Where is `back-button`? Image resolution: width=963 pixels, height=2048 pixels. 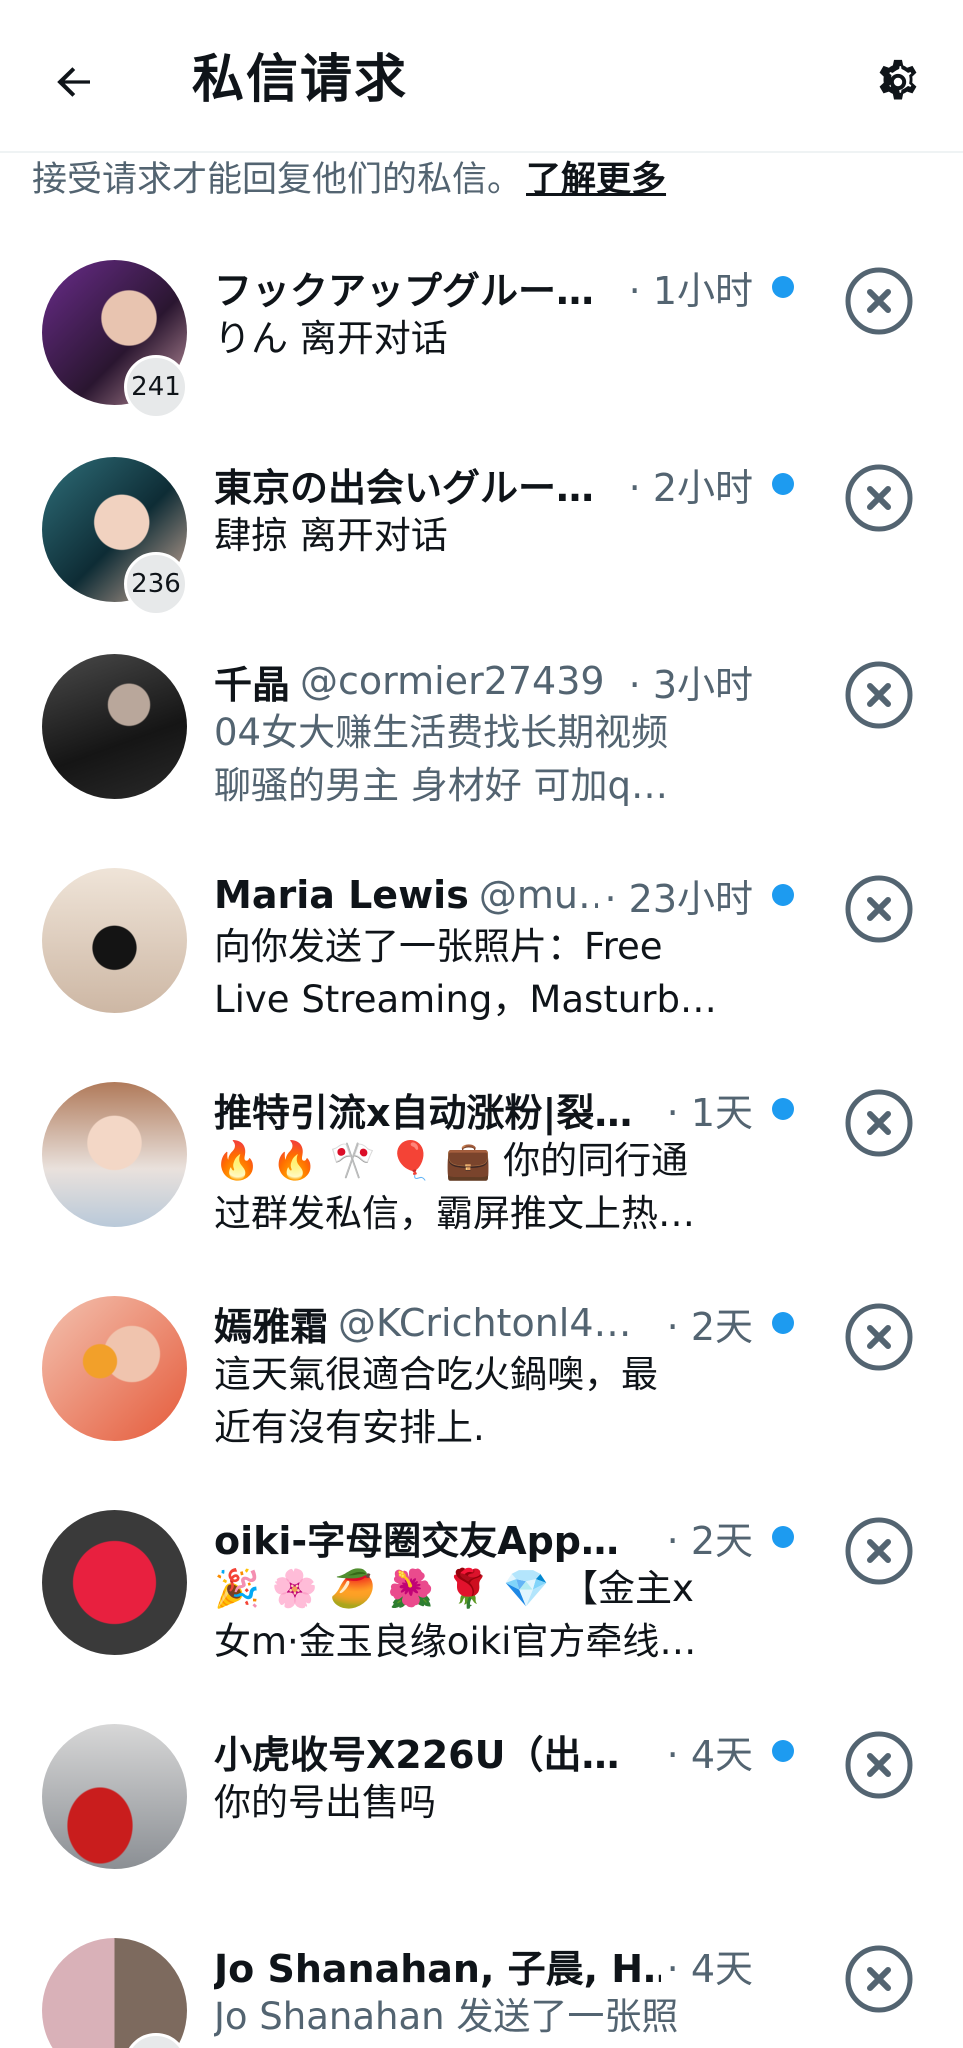 back-button is located at coordinates (74, 82).